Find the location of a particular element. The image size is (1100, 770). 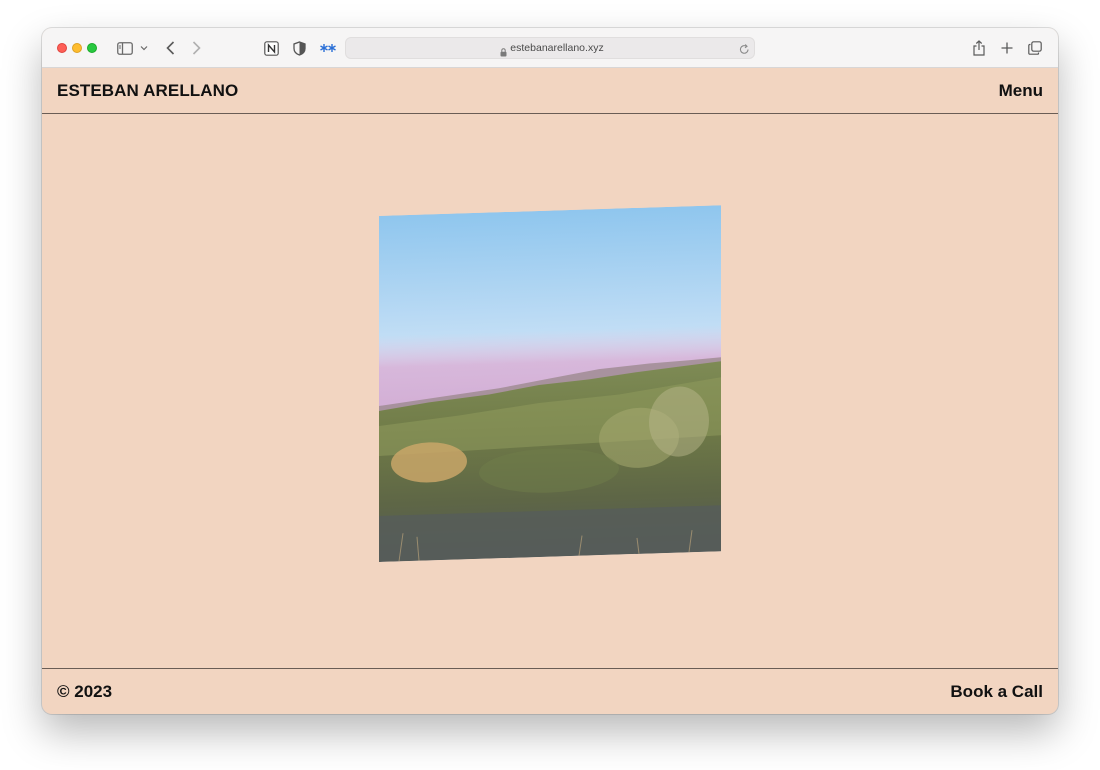

zoom-window-button is located at coordinates (92, 48).